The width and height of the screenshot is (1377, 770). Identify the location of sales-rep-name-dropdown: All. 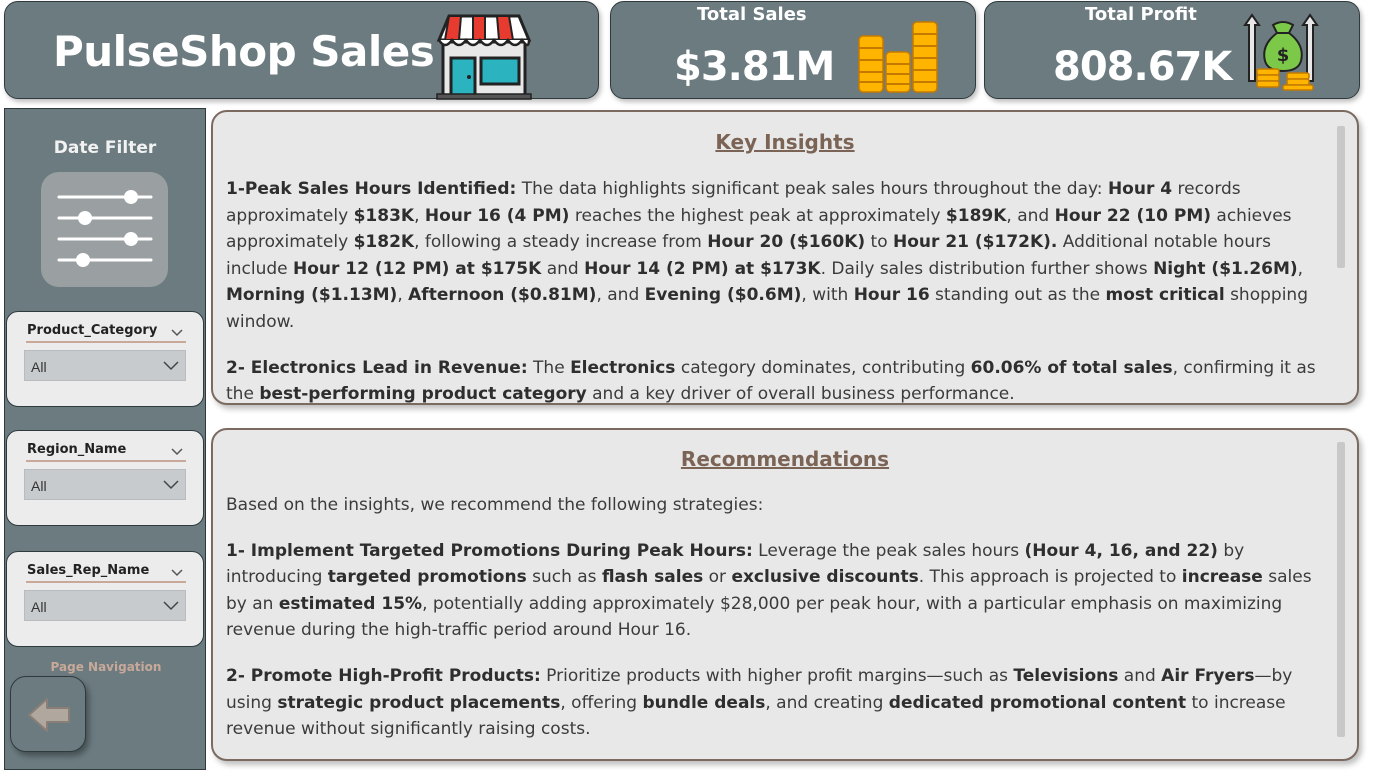
(105, 605).